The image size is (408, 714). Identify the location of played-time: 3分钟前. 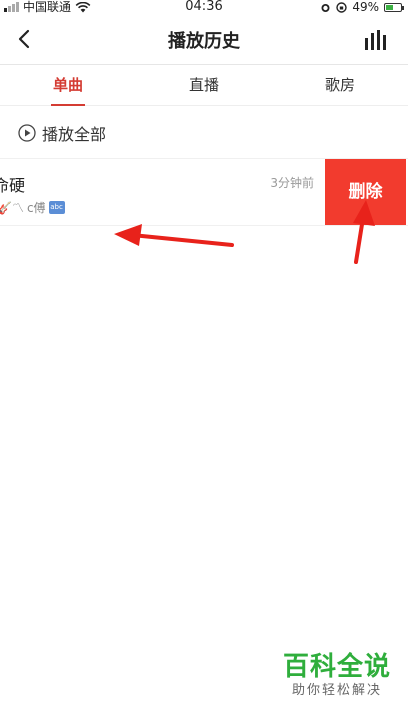
(292, 183).